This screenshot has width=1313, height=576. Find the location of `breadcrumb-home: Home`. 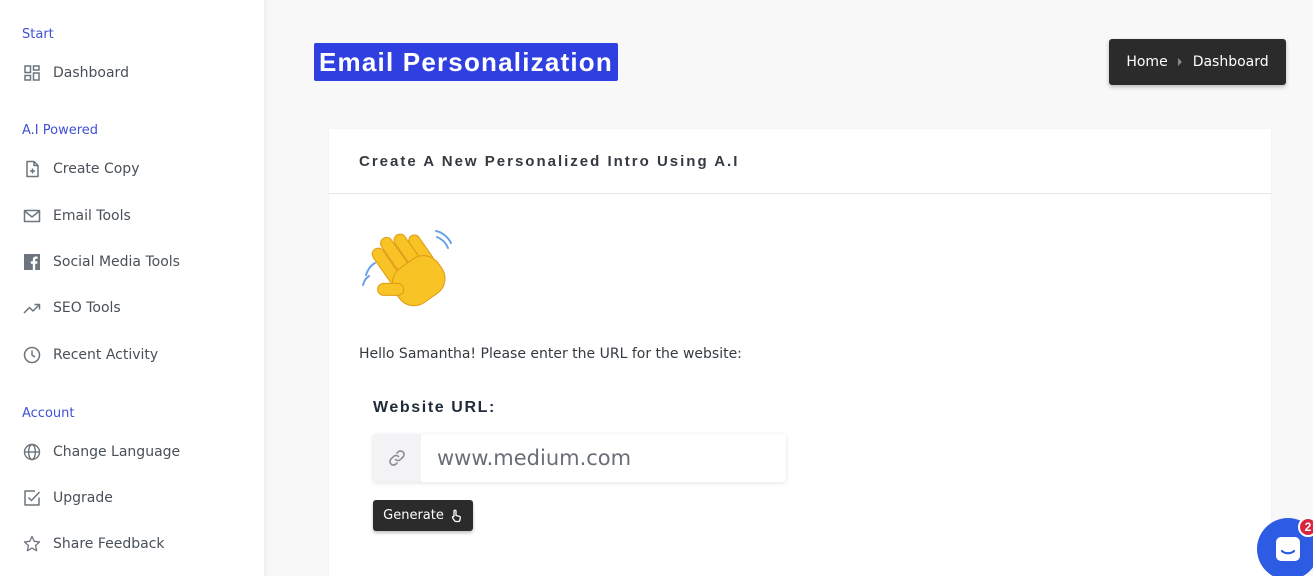

breadcrumb-home: Home is located at coordinates (1146, 62).